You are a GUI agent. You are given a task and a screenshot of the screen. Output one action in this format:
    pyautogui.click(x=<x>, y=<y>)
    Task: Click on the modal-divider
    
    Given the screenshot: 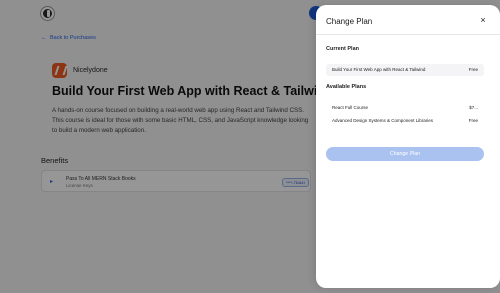 What is the action you would take?
    pyautogui.click(x=408, y=34)
    